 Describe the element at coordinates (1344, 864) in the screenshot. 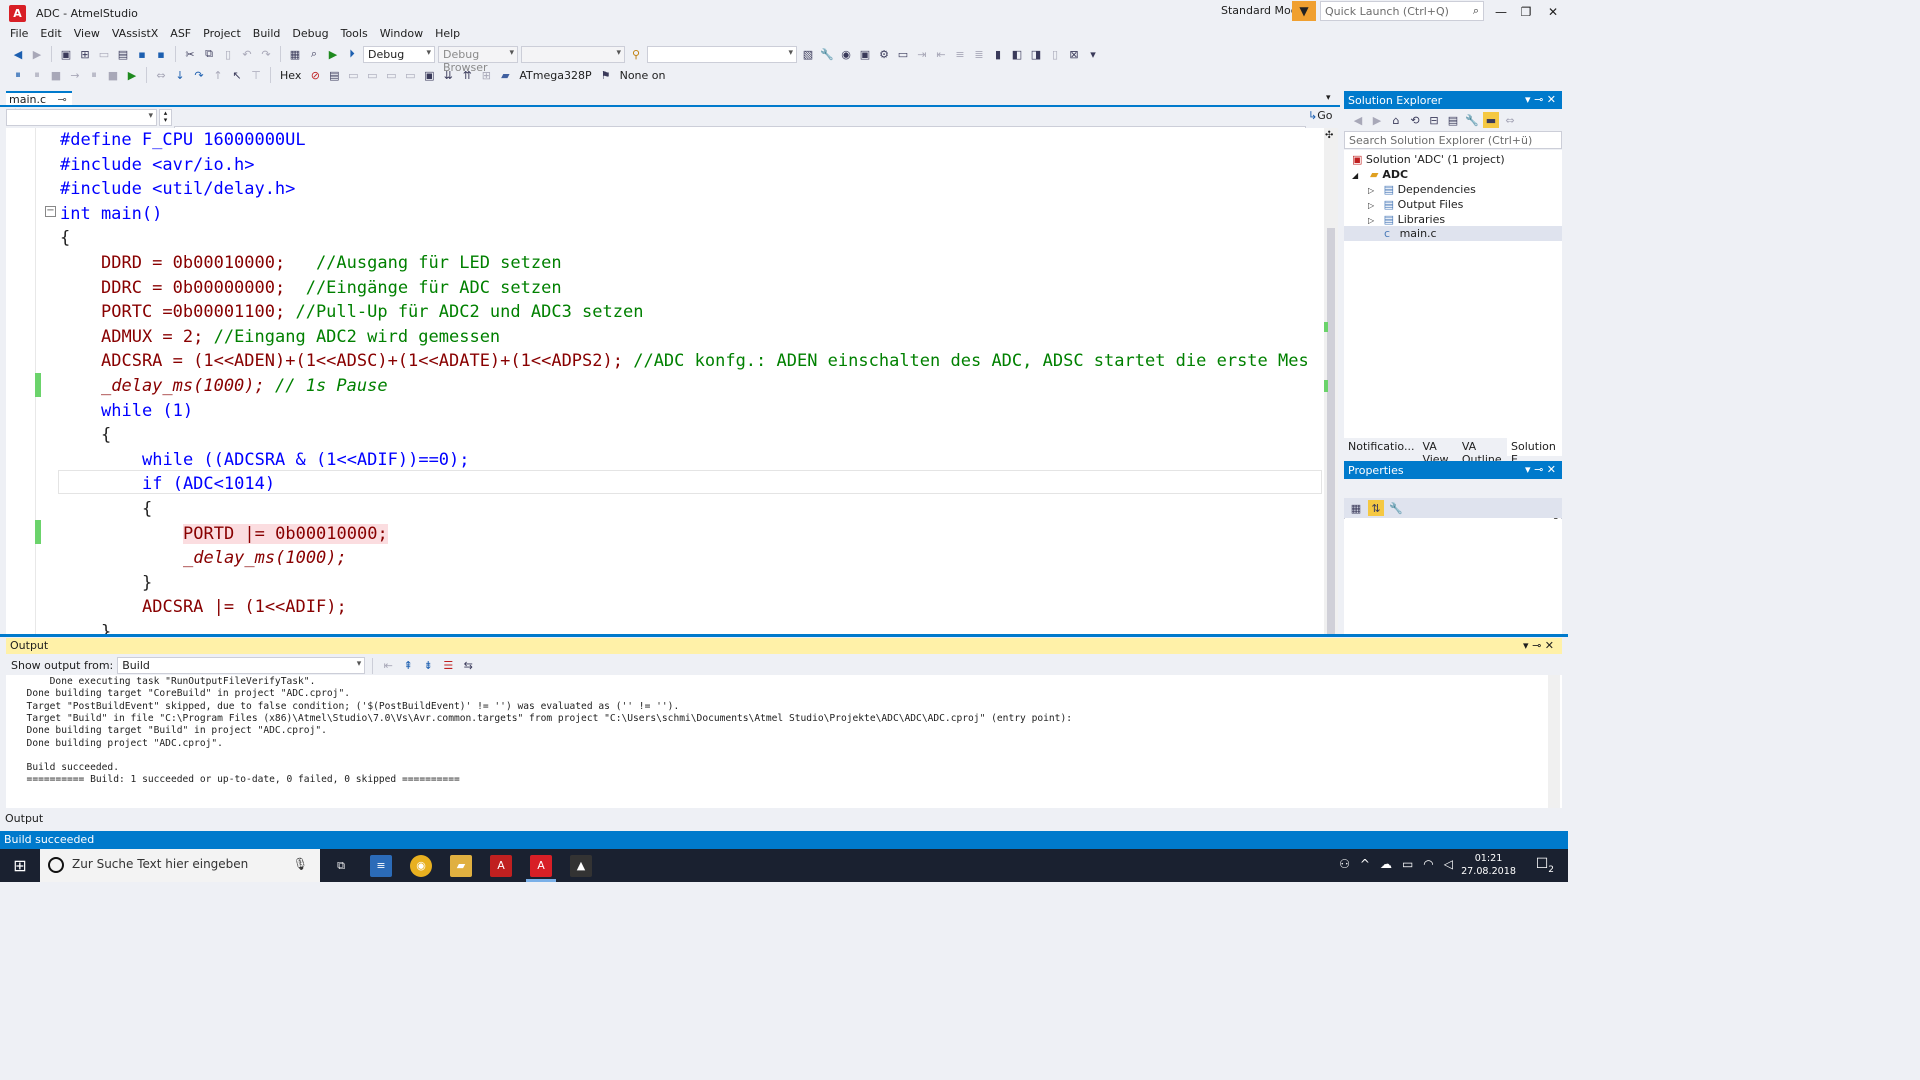

I see `people-icon: ⚇` at that location.